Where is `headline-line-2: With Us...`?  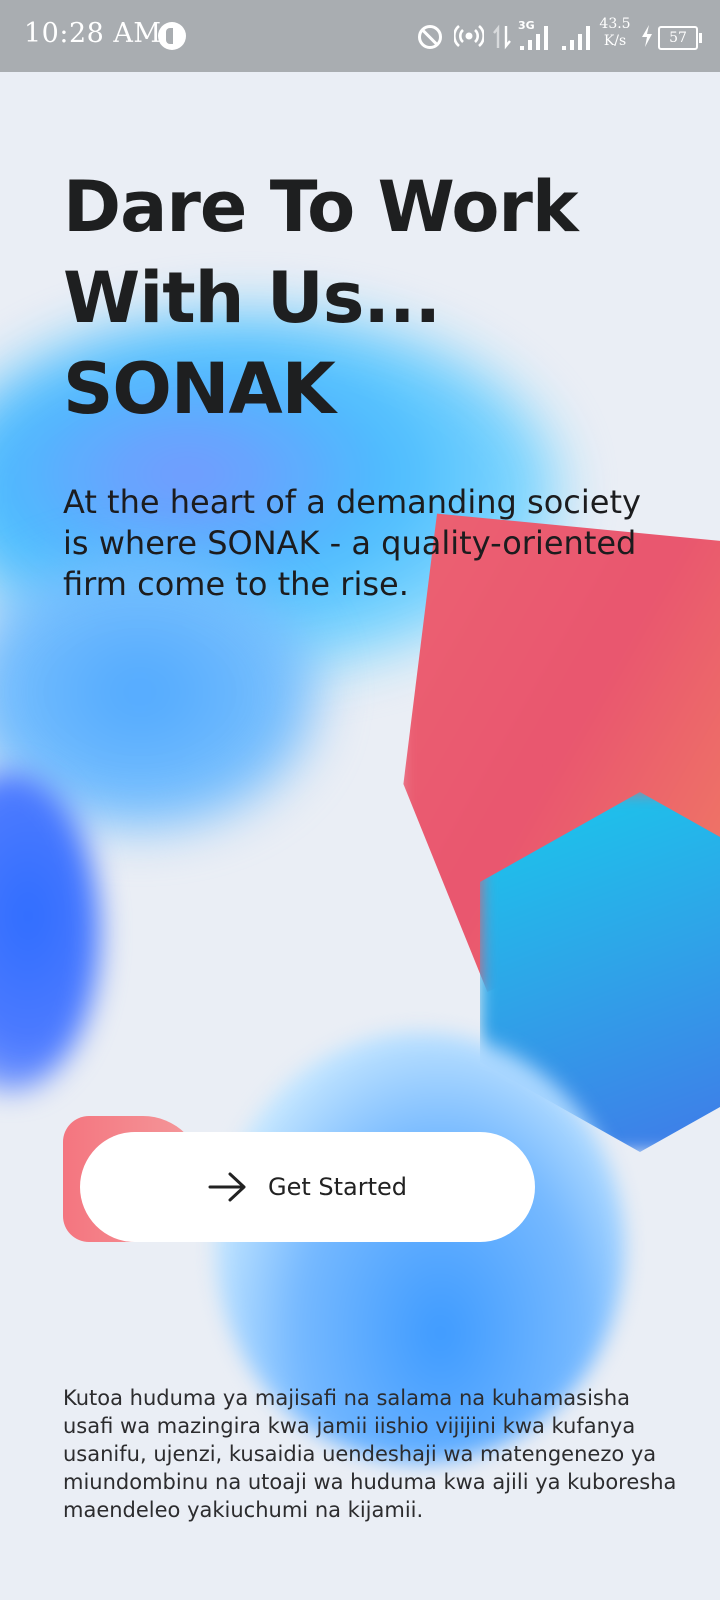 headline-line-2: With Us... is located at coordinates (252, 298).